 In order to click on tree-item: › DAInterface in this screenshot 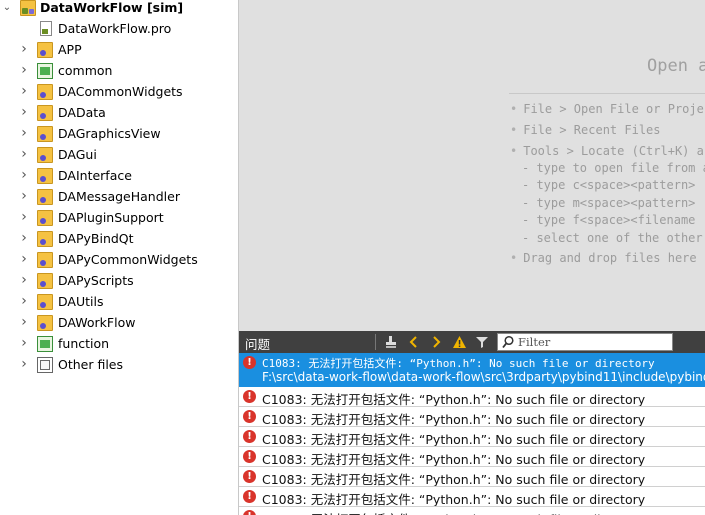, I will do `click(119, 175)`.